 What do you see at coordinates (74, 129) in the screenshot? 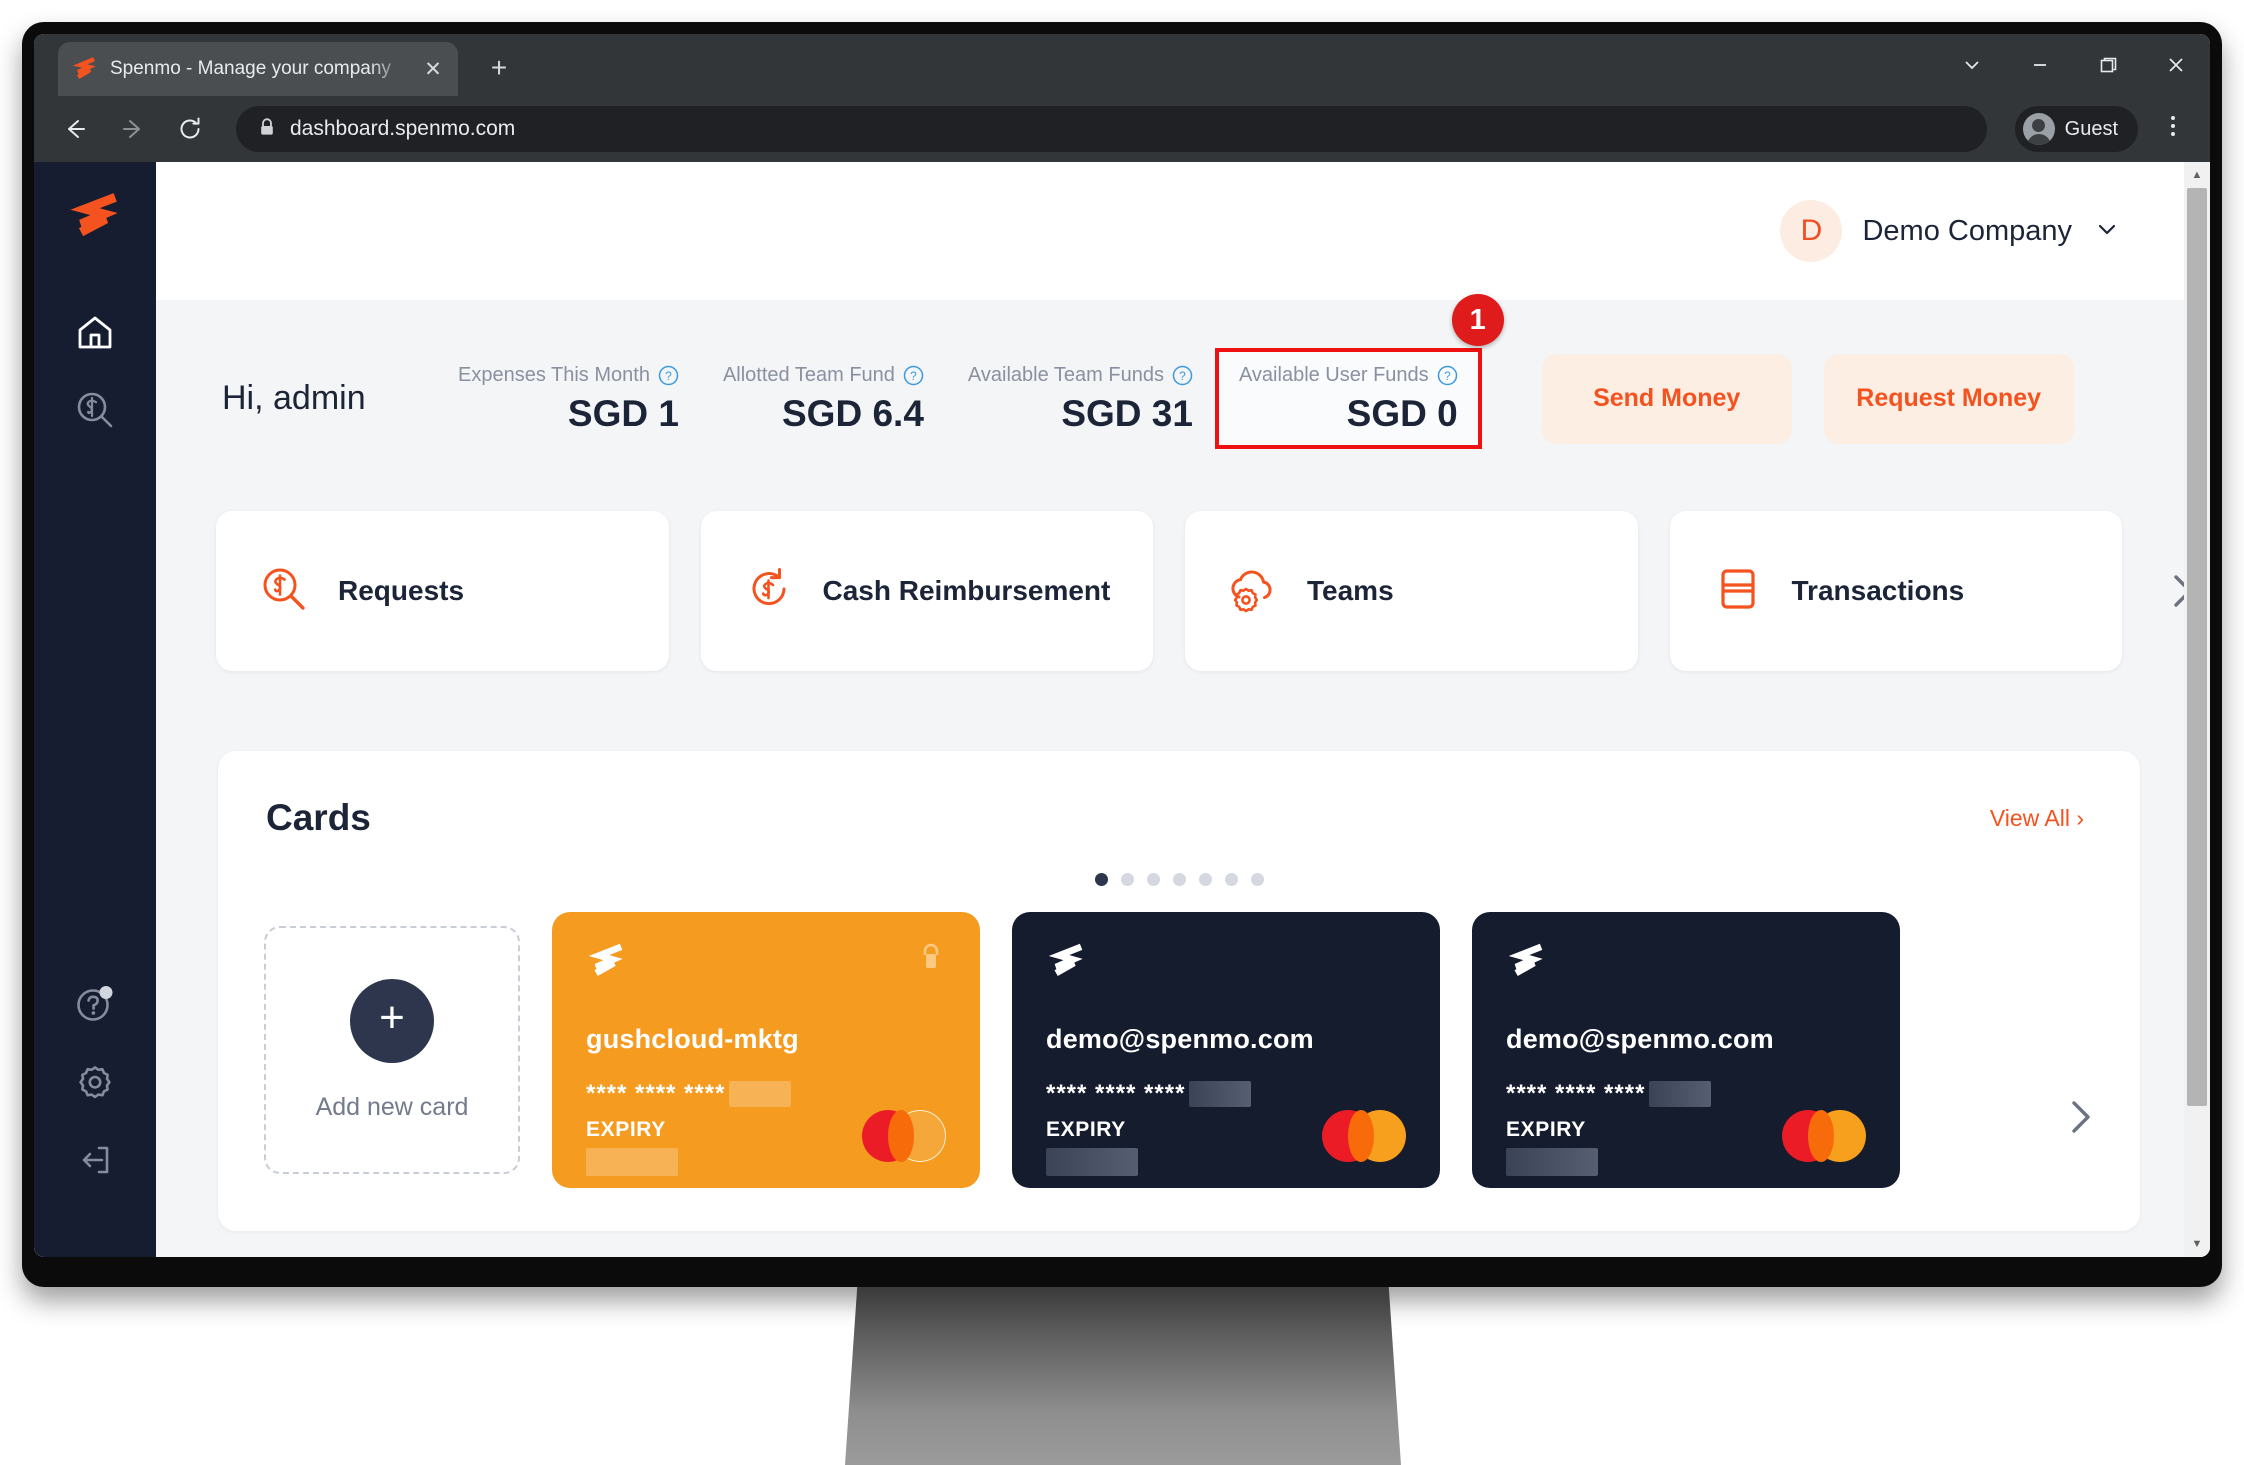
I see `back-arrow-icon` at bounding box center [74, 129].